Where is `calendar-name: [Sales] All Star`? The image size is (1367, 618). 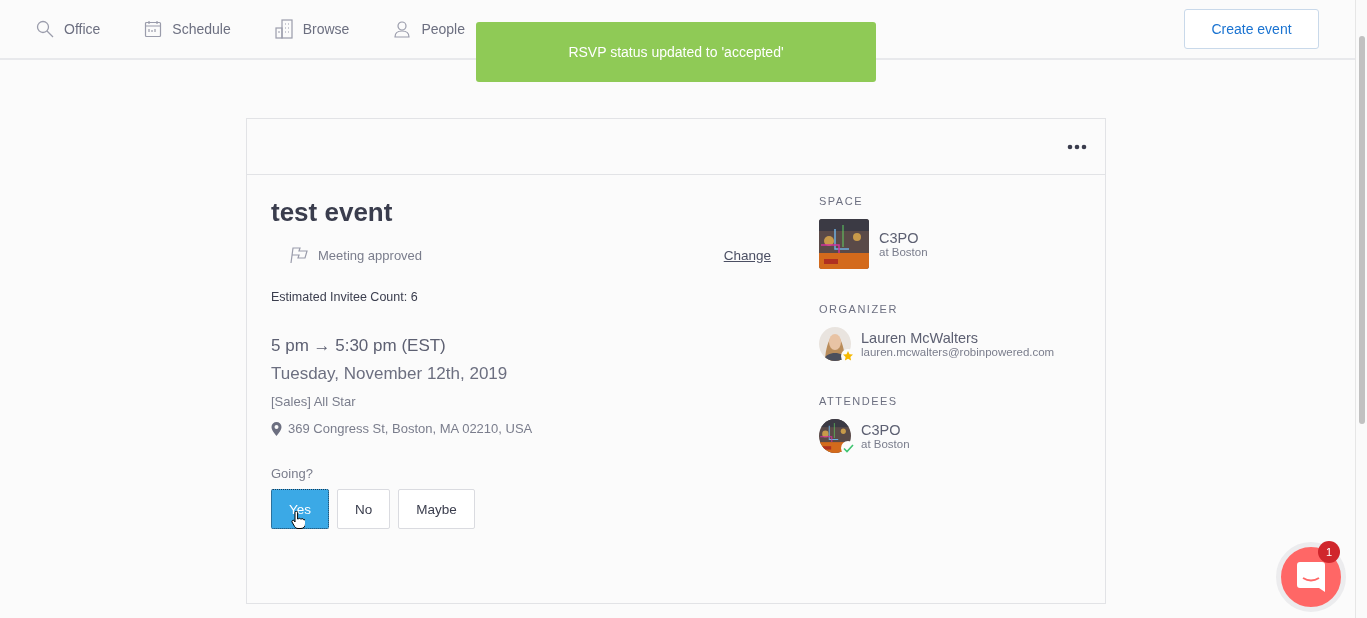 calendar-name: [Sales] All Star is located at coordinates (314, 401).